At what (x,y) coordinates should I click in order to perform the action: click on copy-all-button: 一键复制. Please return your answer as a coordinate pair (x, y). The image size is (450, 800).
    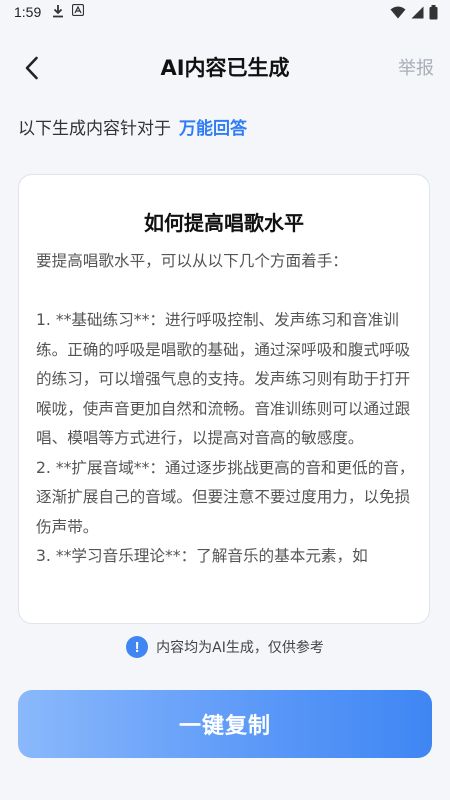
    Looking at the image, I should click on (225, 724).